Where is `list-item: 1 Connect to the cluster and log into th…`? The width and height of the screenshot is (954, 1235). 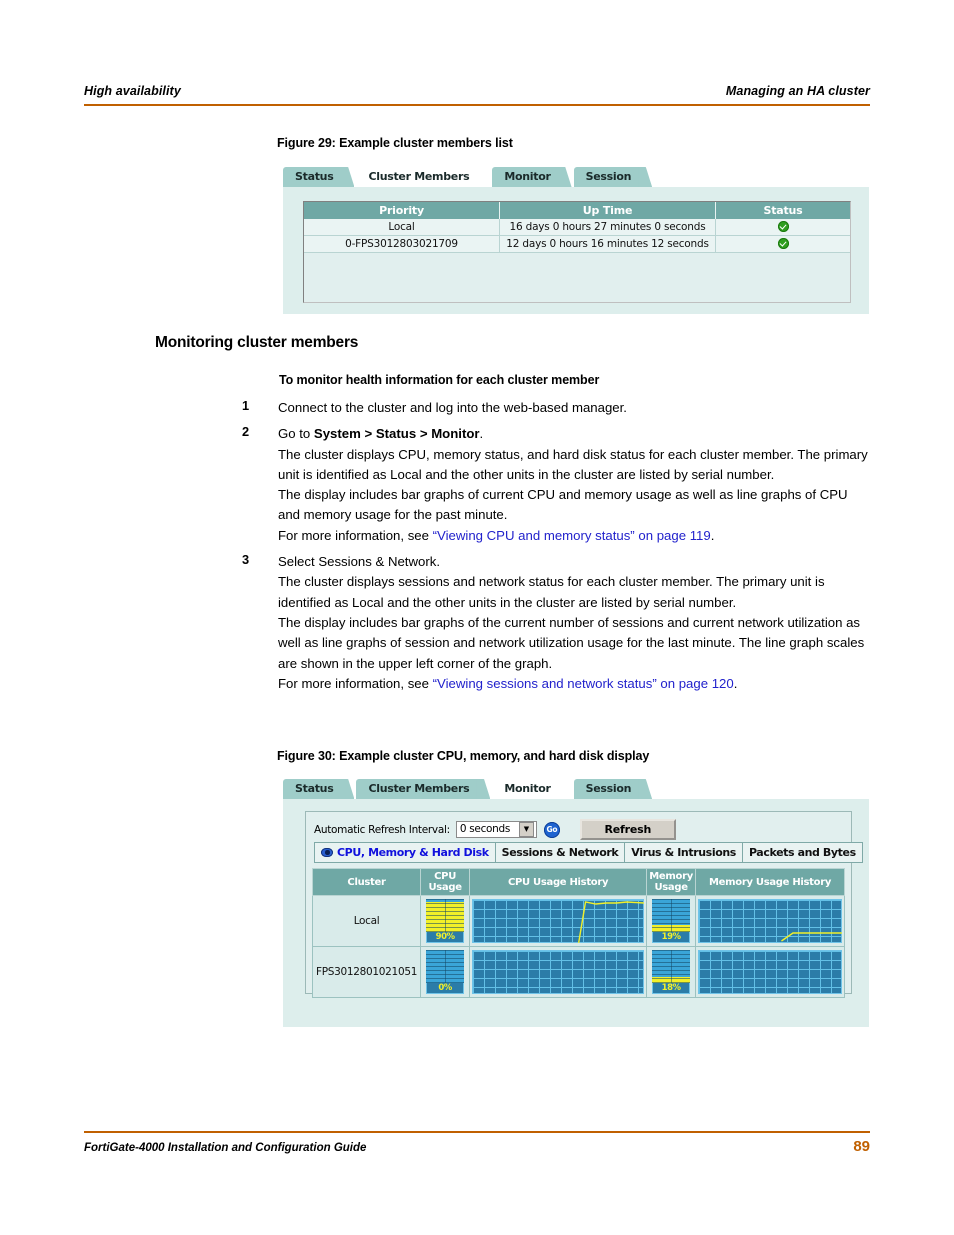
list-item: 1 Connect to the cluster and log into th… is located at coordinates (557, 408).